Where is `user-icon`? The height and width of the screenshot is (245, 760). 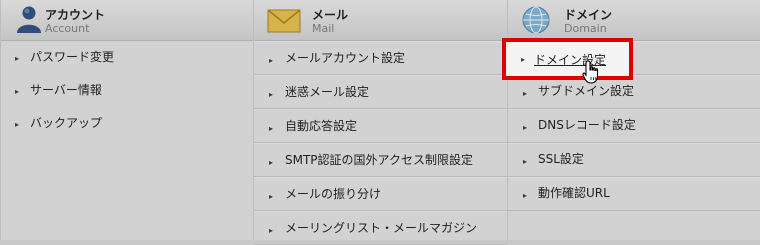 user-icon is located at coordinates (29, 19).